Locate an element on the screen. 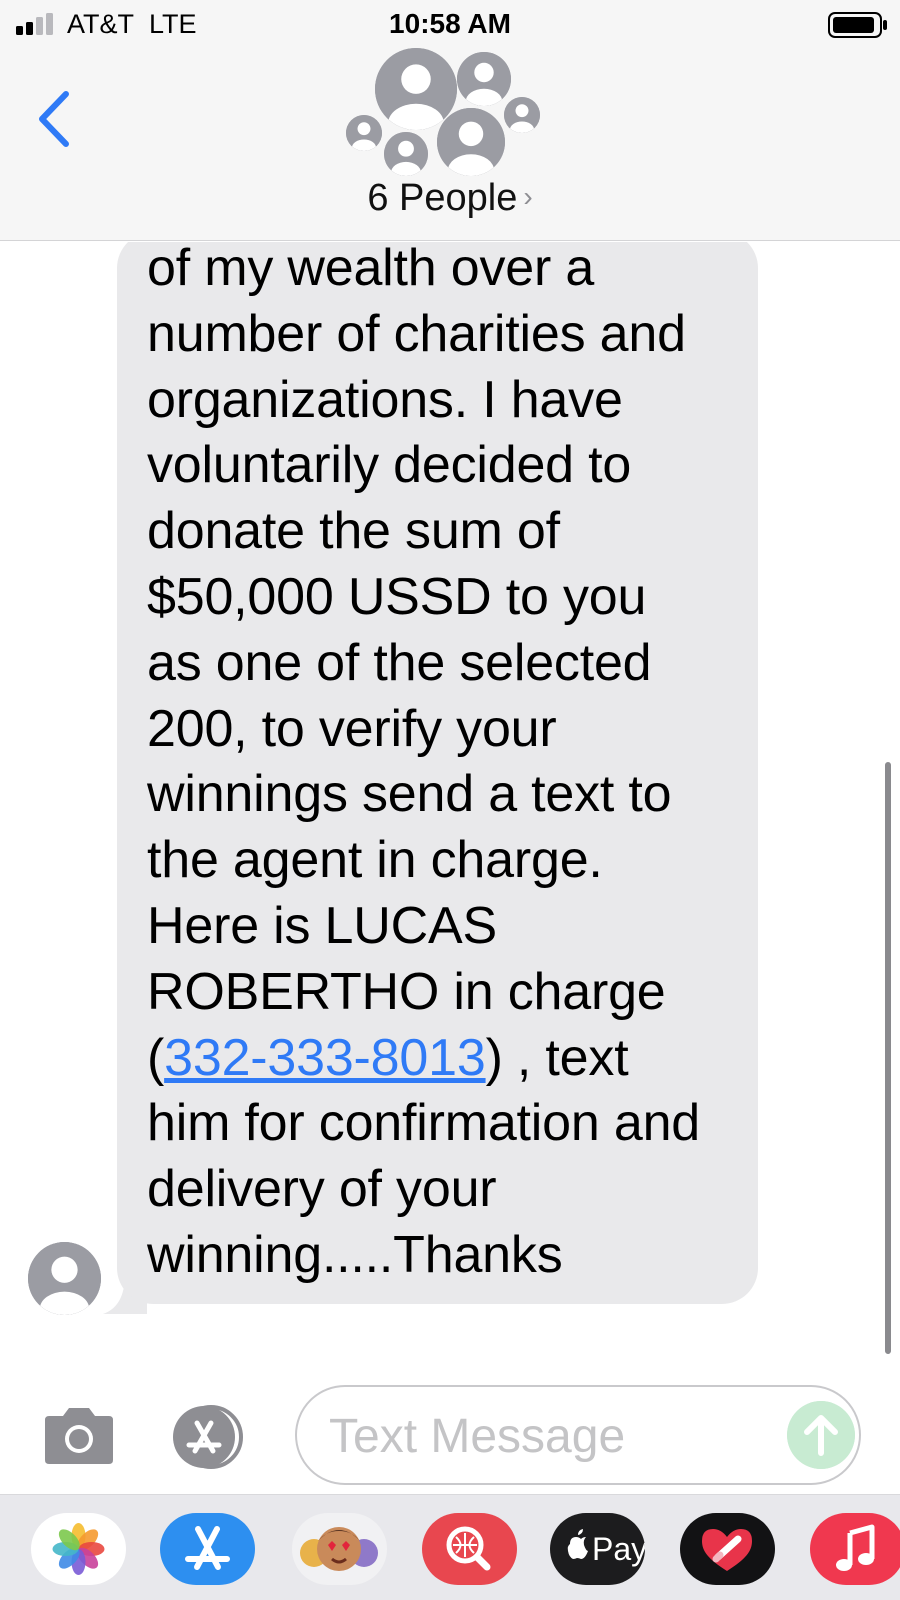 The width and height of the screenshot is (900, 1600). digital-touch-app-button is located at coordinates (727, 1549).